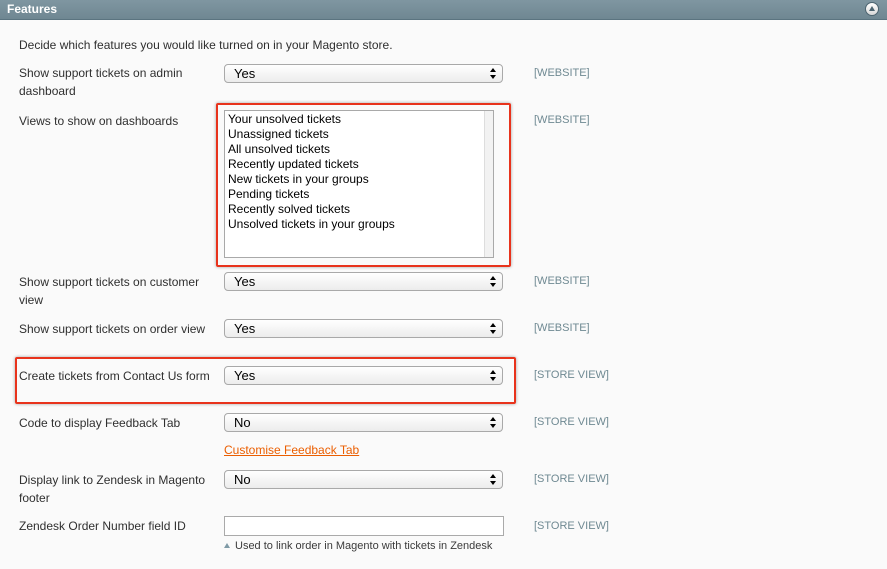  Describe the element at coordinates (99, 121) in the screenshot. I see `label-dashboard-views: Views to show on dashboards` at that location.